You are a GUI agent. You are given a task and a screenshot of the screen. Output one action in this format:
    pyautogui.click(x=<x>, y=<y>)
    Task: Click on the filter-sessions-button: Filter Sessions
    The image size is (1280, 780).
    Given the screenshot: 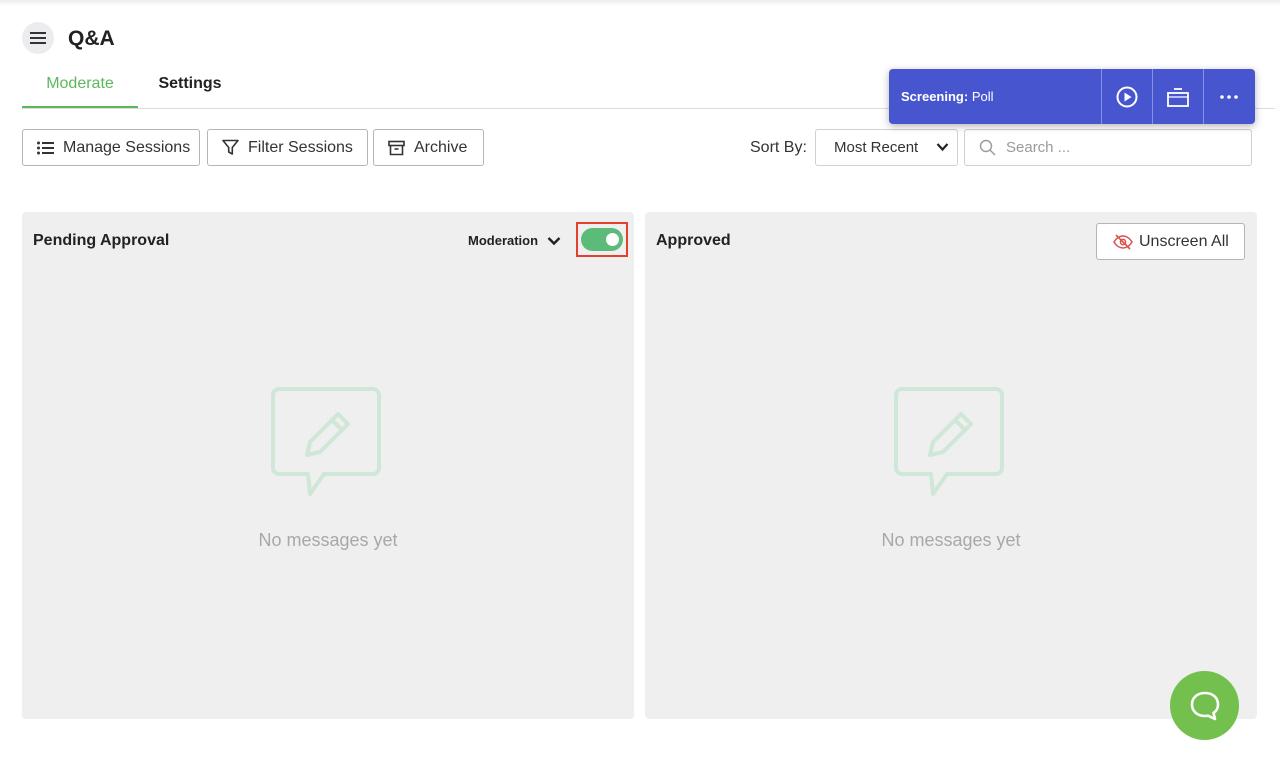 What is the action you would take?
    pyautogui.click(x=287, y=147)
    